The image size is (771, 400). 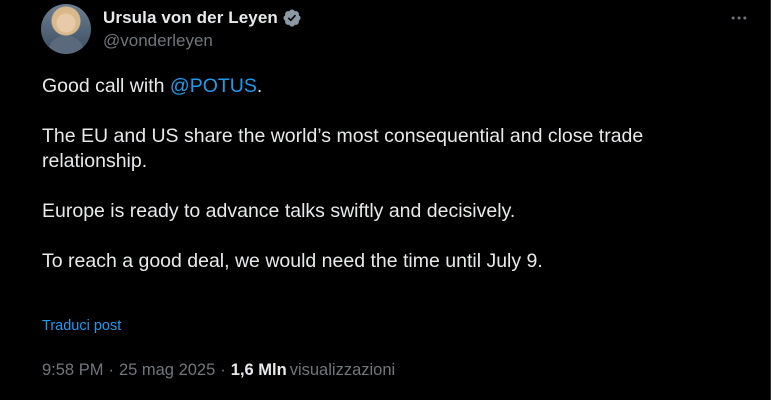 What do you see at coordinates (739, 18) in the screenshot?
I see `more-options-icon` at bounding box center [739, 18].